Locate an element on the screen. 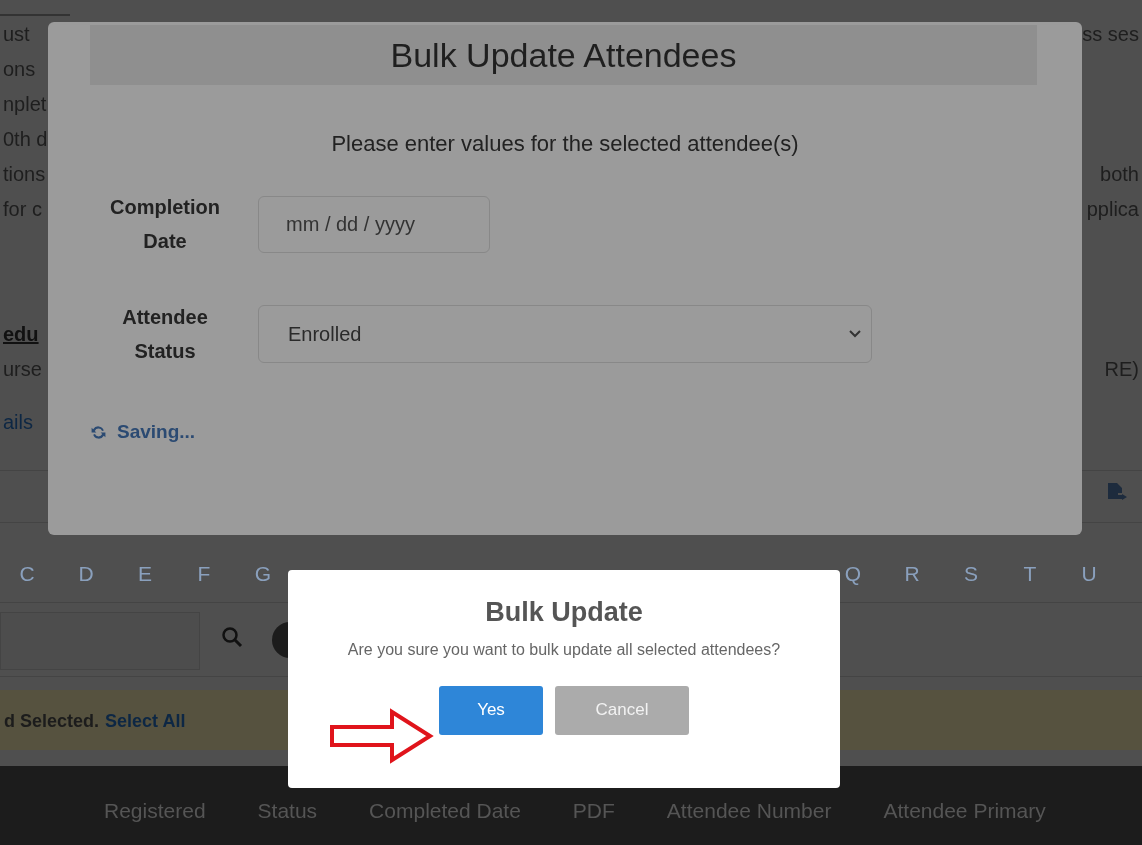 The height and width of the screenshot is (845, 1142). confirm-title: Bulk Update is located at coordinates (564, 612).